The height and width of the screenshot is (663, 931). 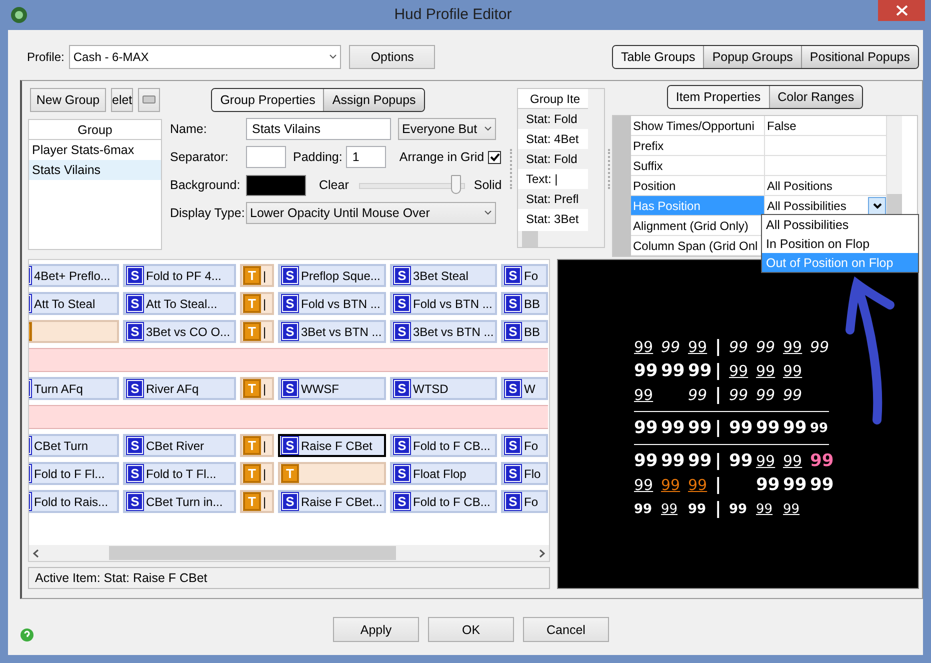 I want to click on property-name: Show Times/Opportuni, so click(x=698, y=126).